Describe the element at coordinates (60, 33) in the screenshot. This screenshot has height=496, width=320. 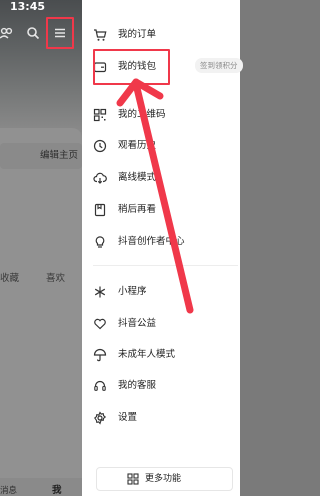
I see `menu-highlight-box` at that location.